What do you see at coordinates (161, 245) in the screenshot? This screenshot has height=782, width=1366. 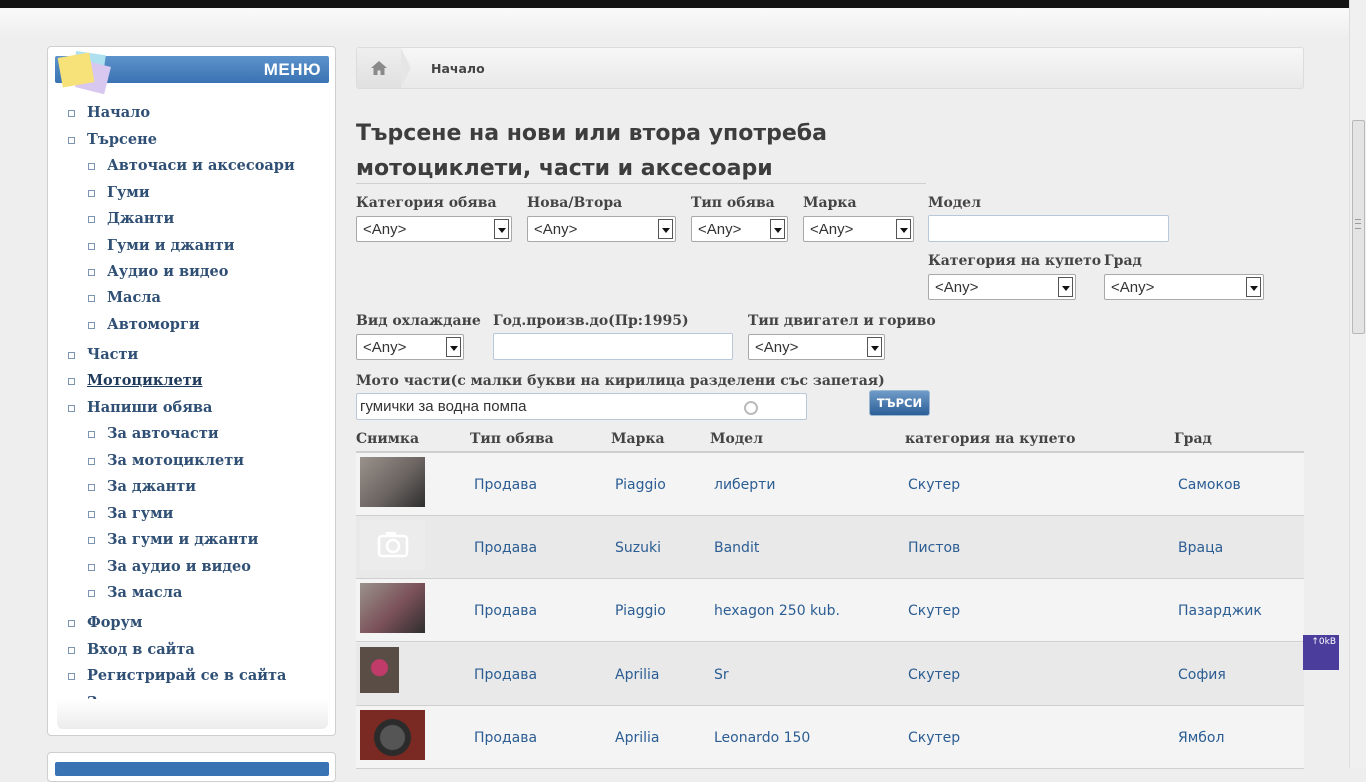 I see `menu-item: Гуми и джанти` at bounding box center [161, 245].